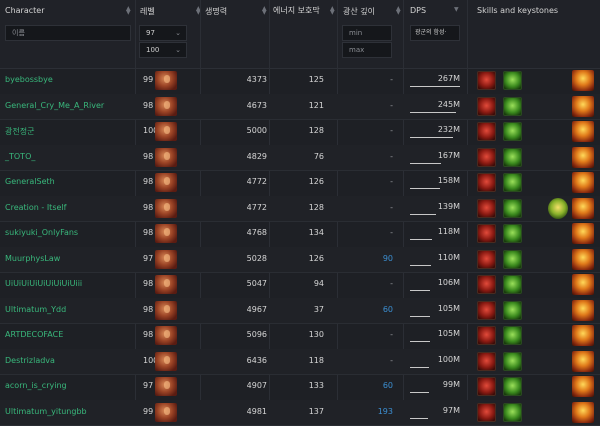 The width and height of the screenshot is (600, 426). What do you see at coordinates (370, 130) in the screenshot?
I see `mine-depth-value: -` at bounding box center [370, 130].